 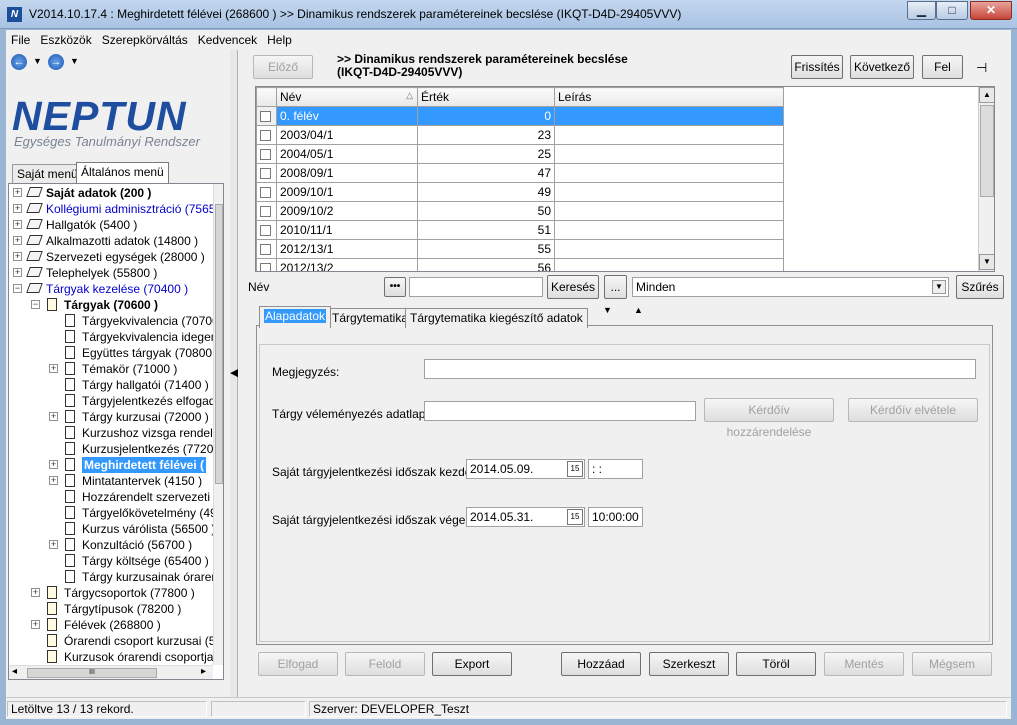 I want to click on table-row: 2009/10/2 50, so click(x=520, y=211).